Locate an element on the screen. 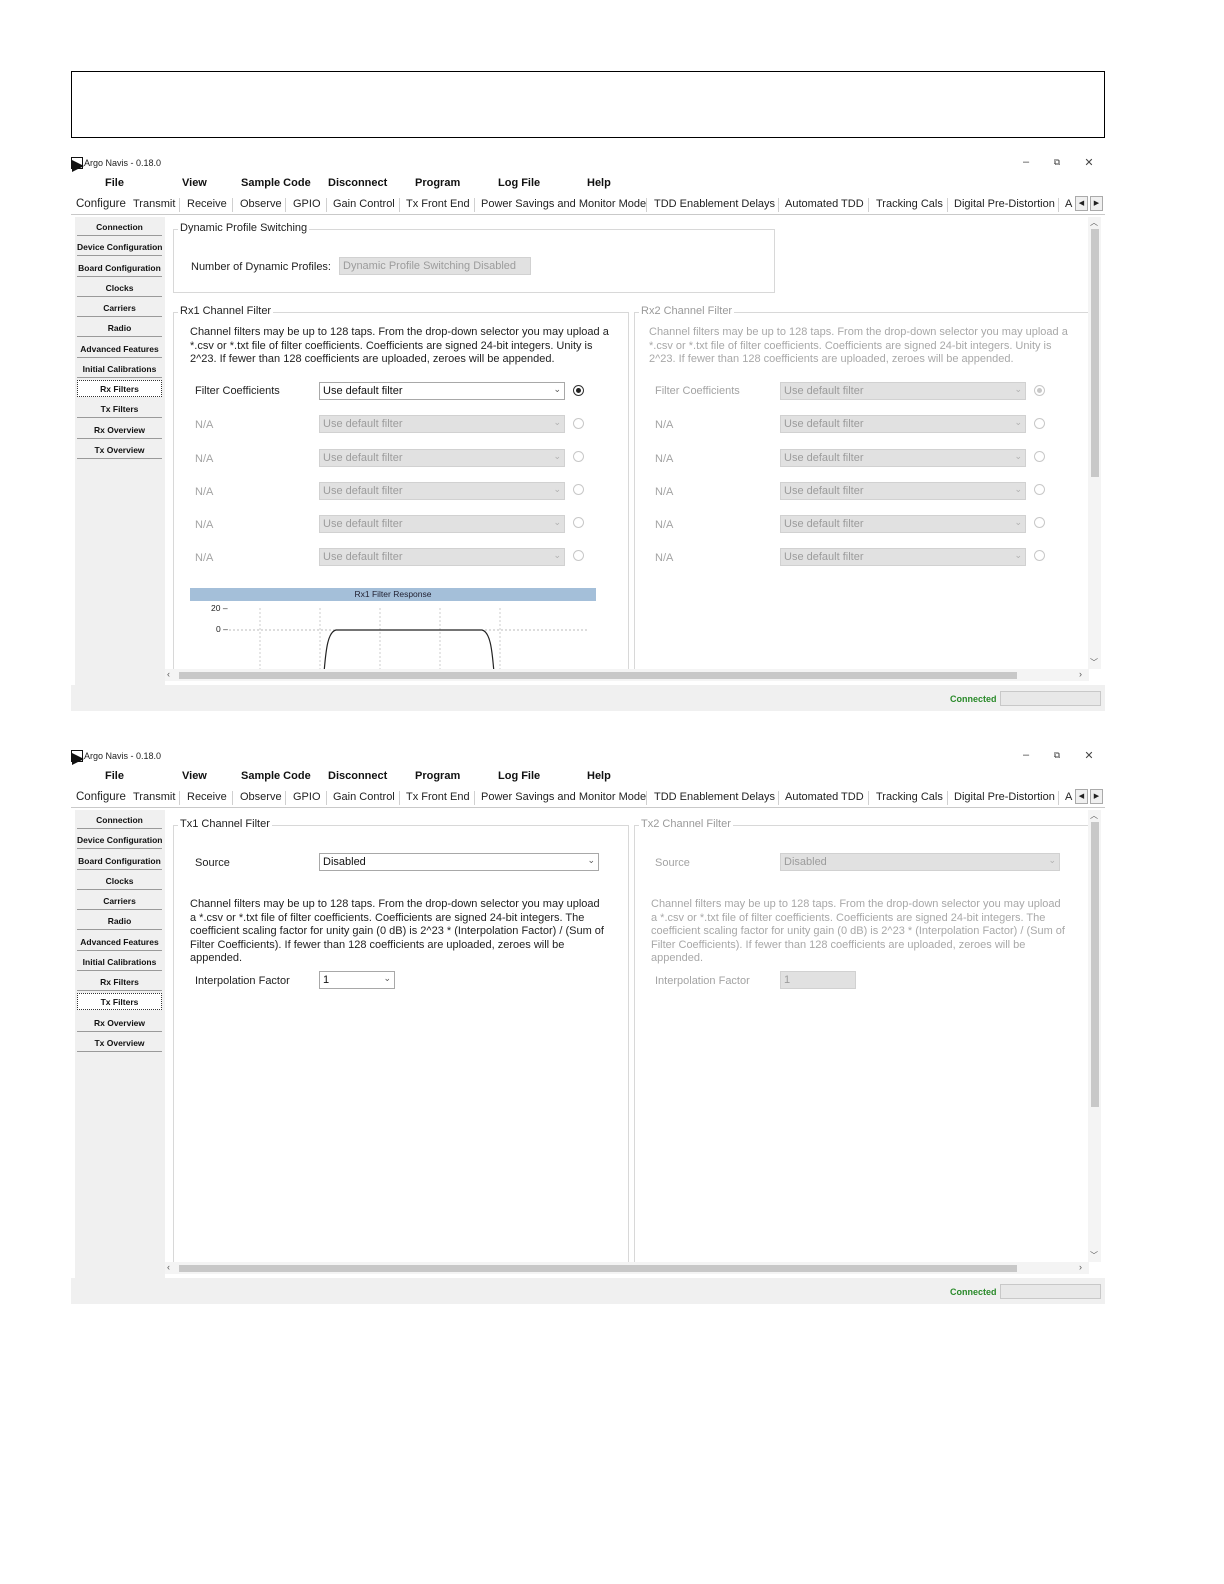  sidebar-item-advanced-features: Advanced Features is located at coordinates (119, 349).